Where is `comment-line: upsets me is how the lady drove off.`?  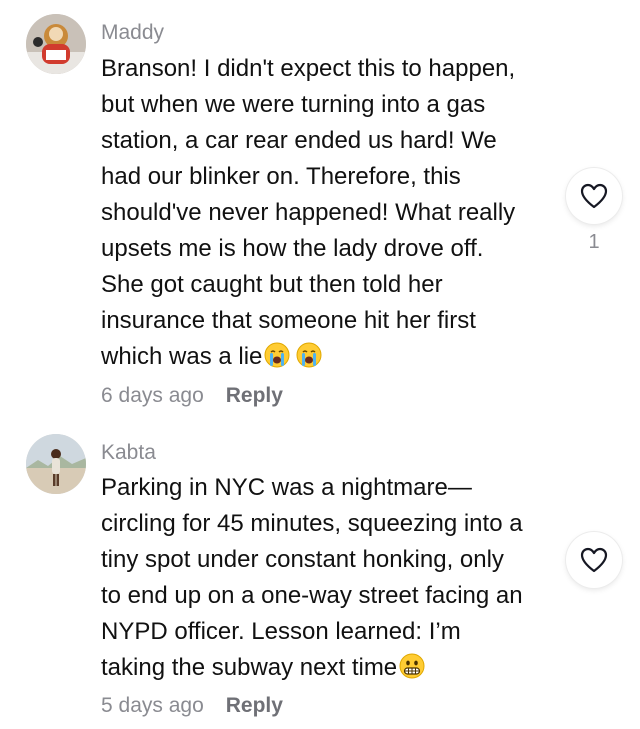 comment-line: upsets me is how the lady drove off. is located at coordinates (292, 248).